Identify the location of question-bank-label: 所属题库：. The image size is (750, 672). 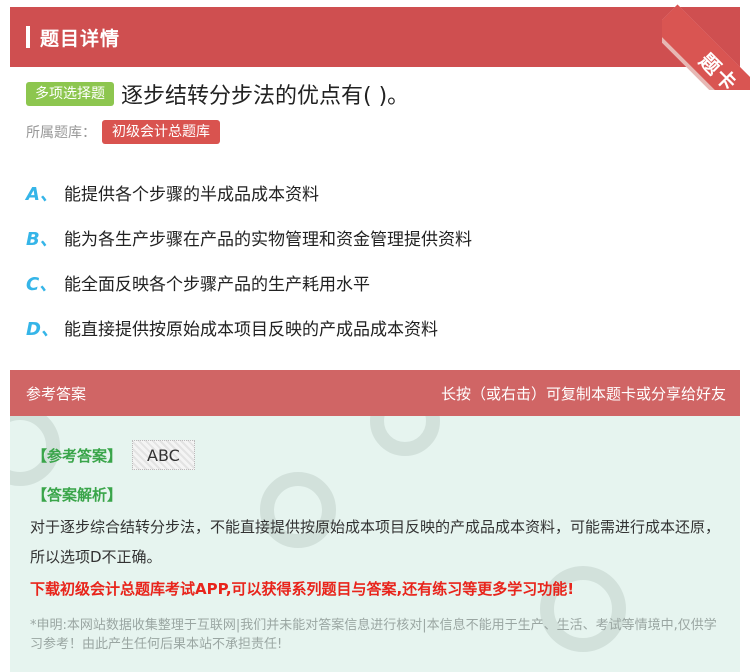
(61, 133).